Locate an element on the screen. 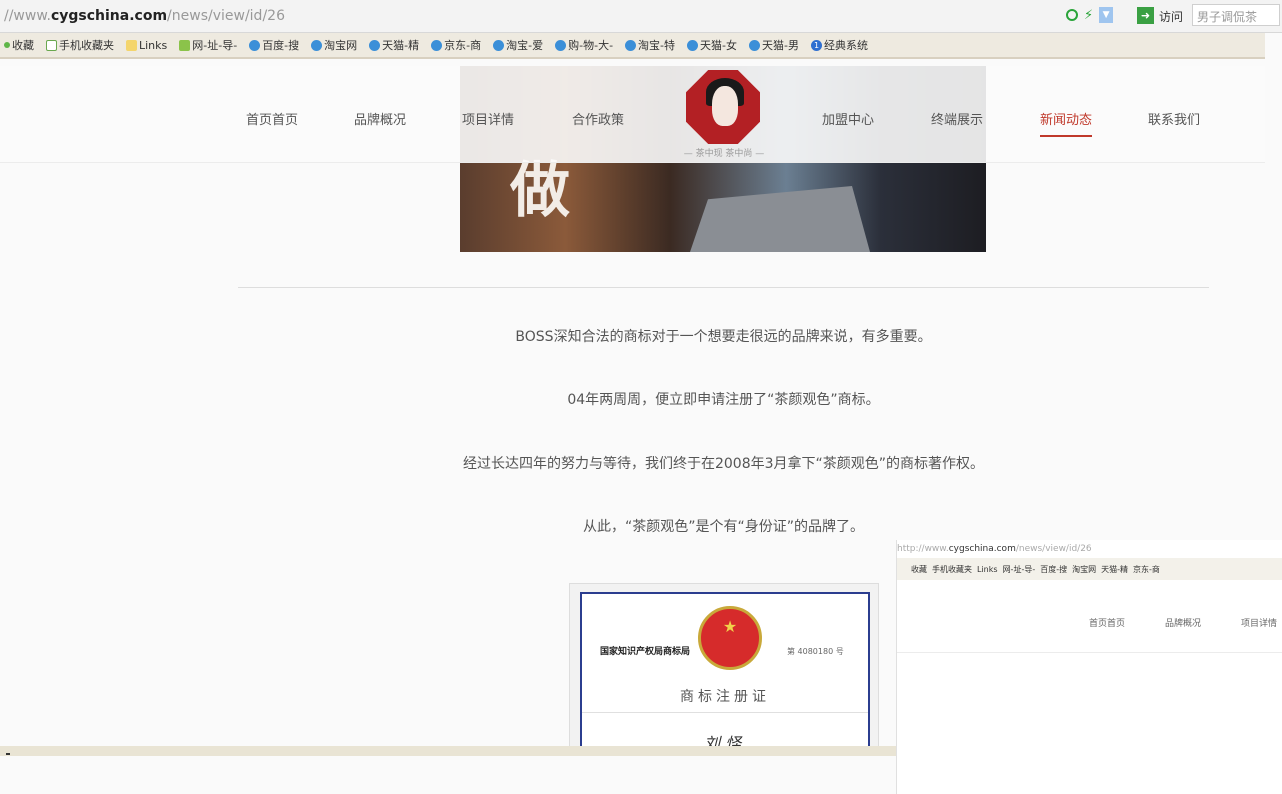 The height and width of the screenshot is (794, 1282). url-path: /news/view/id/26 is located at coordinates (226, 16).